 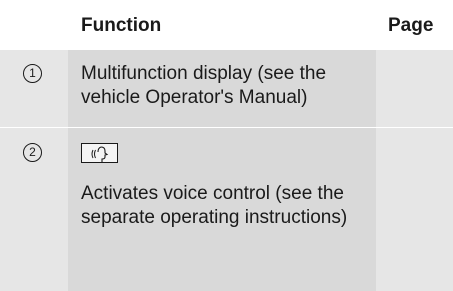 What do you see at coordinates (99, 153) in the screenshot?
I see `voice-control-button-icon` at bounding box center [99, 153].